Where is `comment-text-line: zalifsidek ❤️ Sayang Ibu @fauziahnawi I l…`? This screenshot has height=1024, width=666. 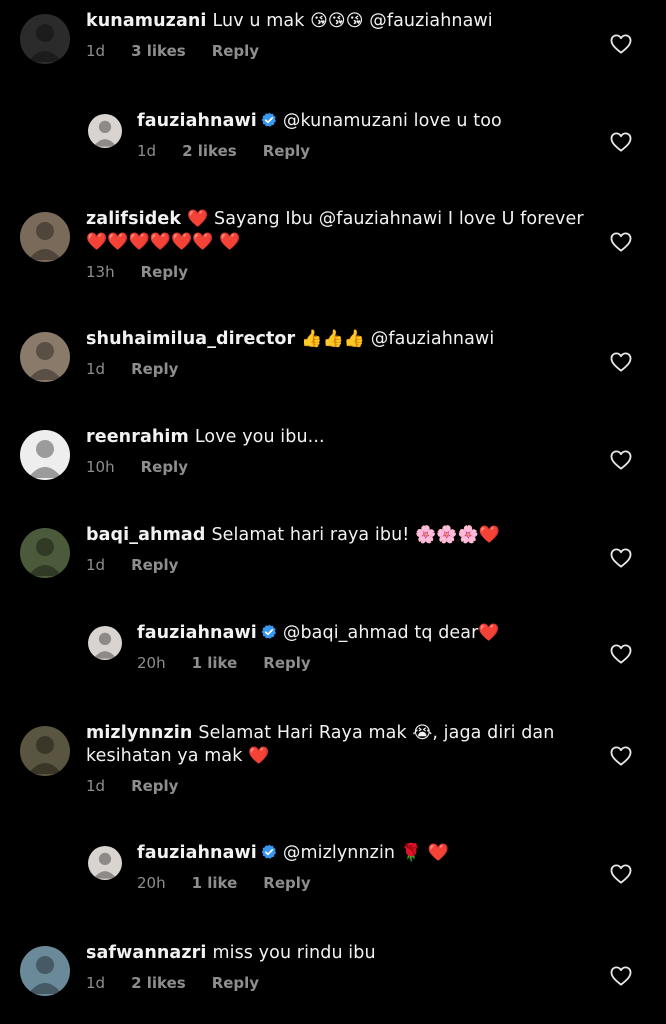 comment-text-line: zalifsidek ❤️ Sayang Ibu @fauziahnawi I l… is located at coordinates (338, 231).